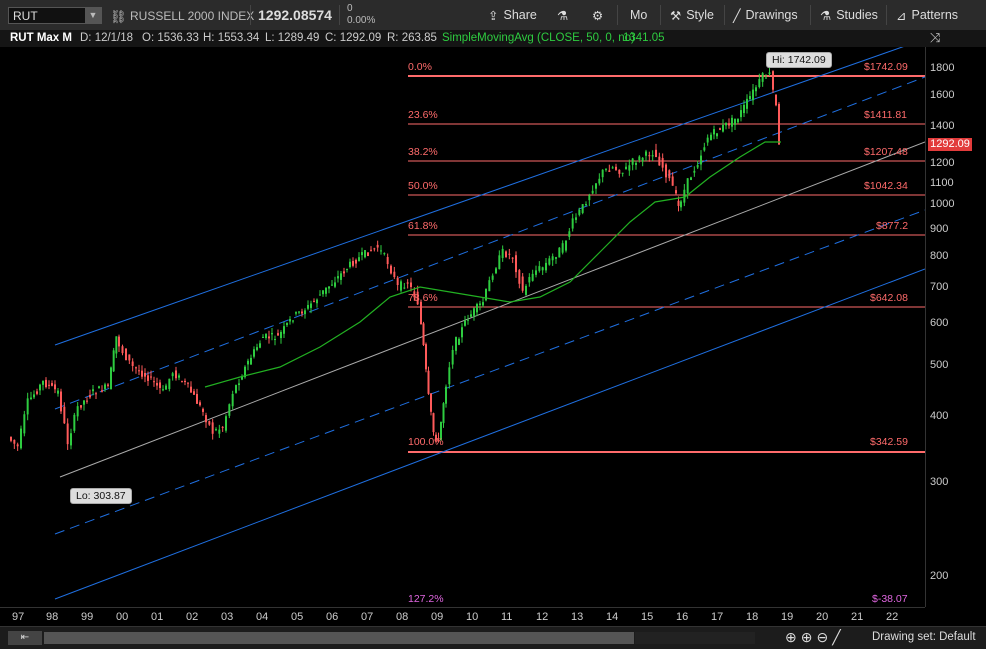 The height and width of the screenshot is (649, 986). Describe the element at coordinates (423, 186) in the screenshot. I see `fib-label-3: 50.0%` at that location.